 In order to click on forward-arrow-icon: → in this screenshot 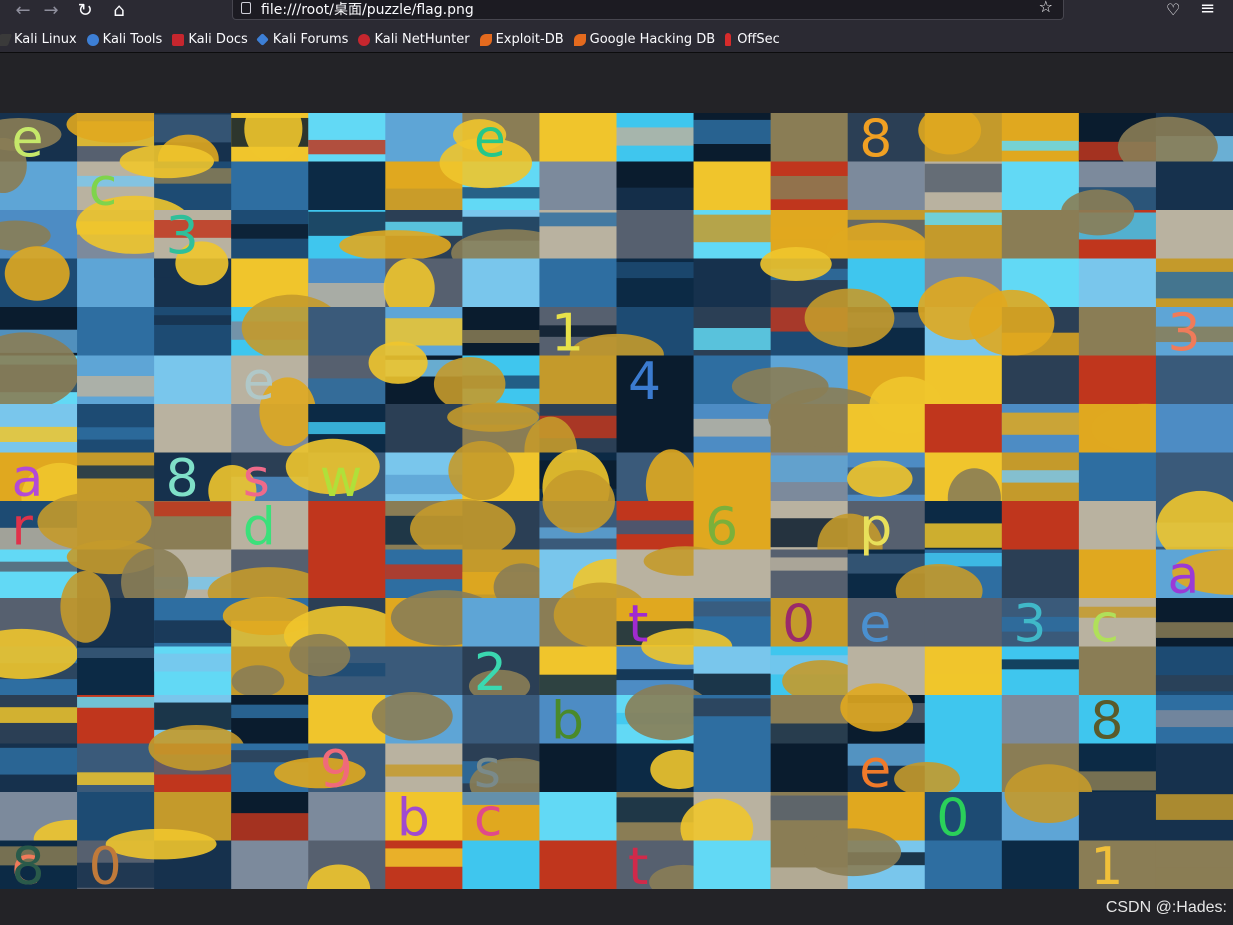, I will do `click(51, 11)`.